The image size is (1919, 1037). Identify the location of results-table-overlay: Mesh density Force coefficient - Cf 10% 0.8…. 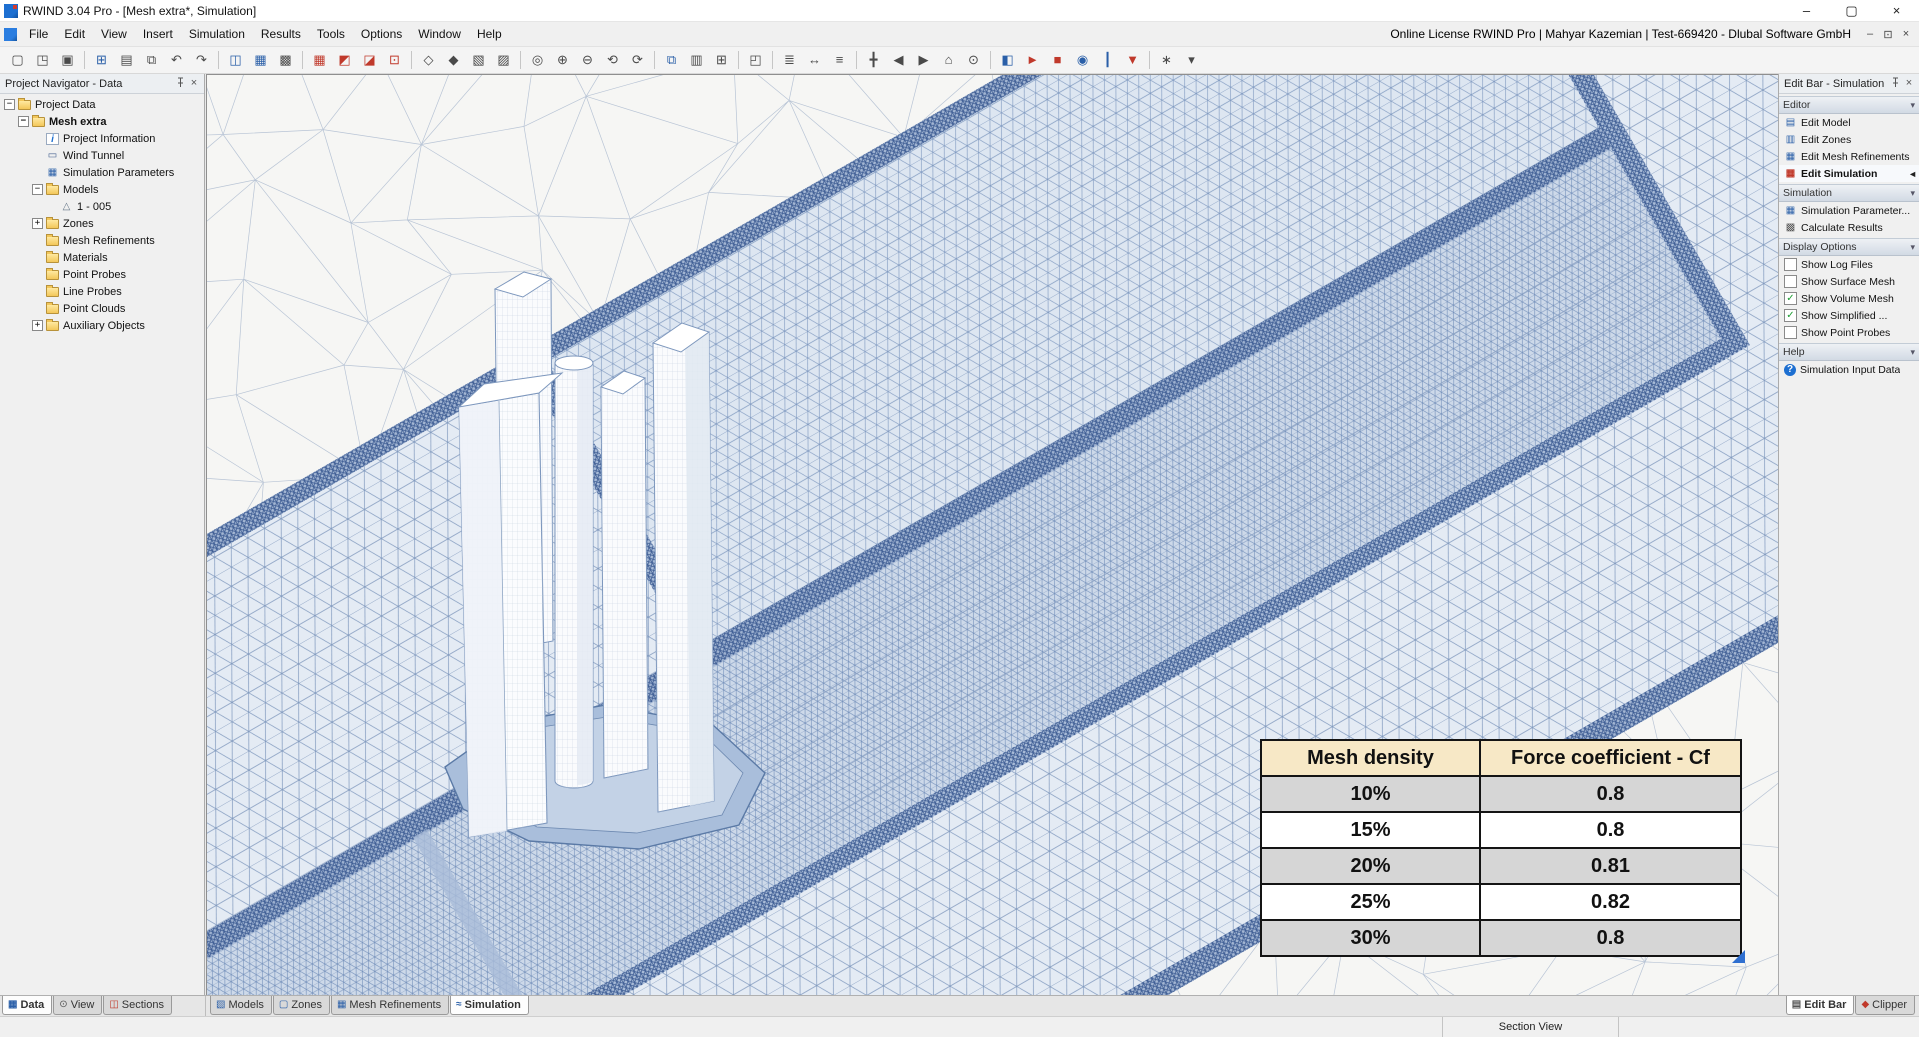
(1502, 851).